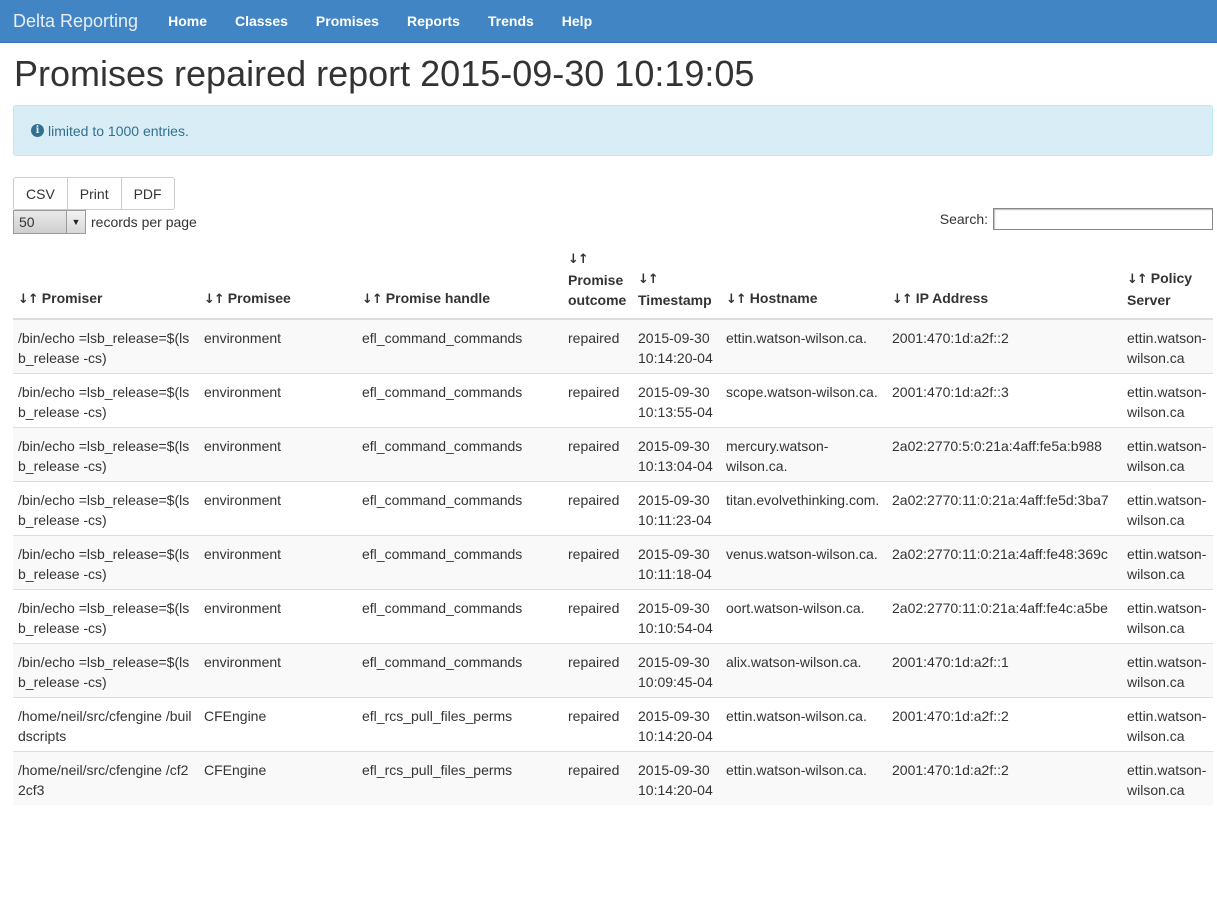 This screenshot has height=913, width=1217. I want to click on cell-timestamp: 2015-09-30 10:11:23-04, so click(677, 508).